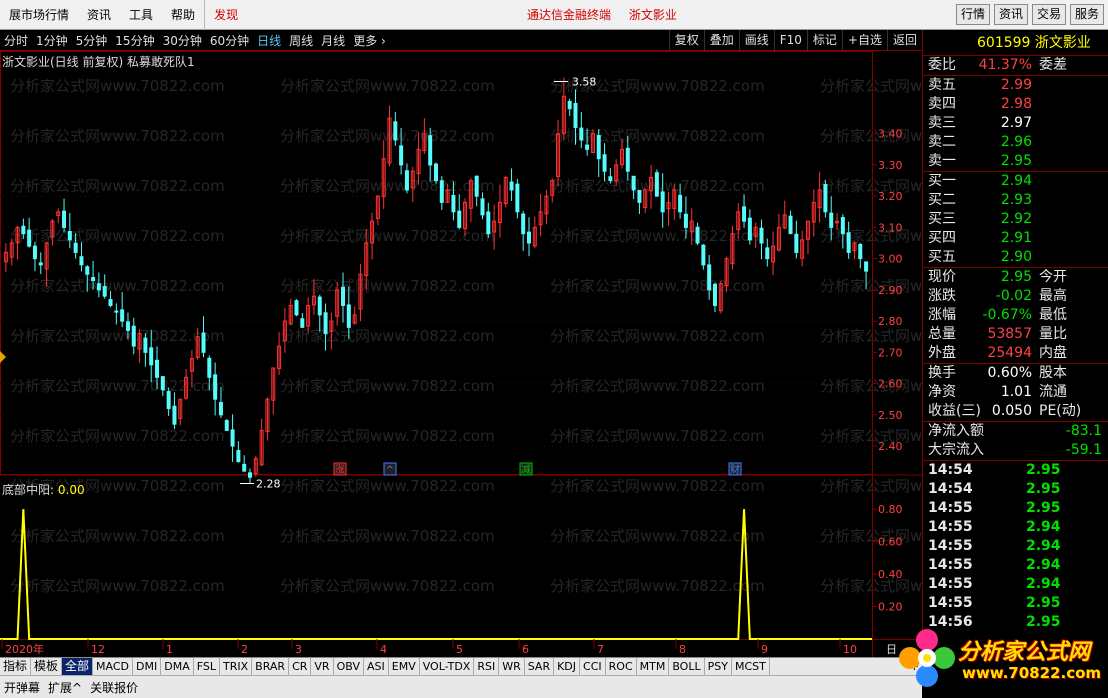  I want to click on service-button: 服务, so click(1086, 14).